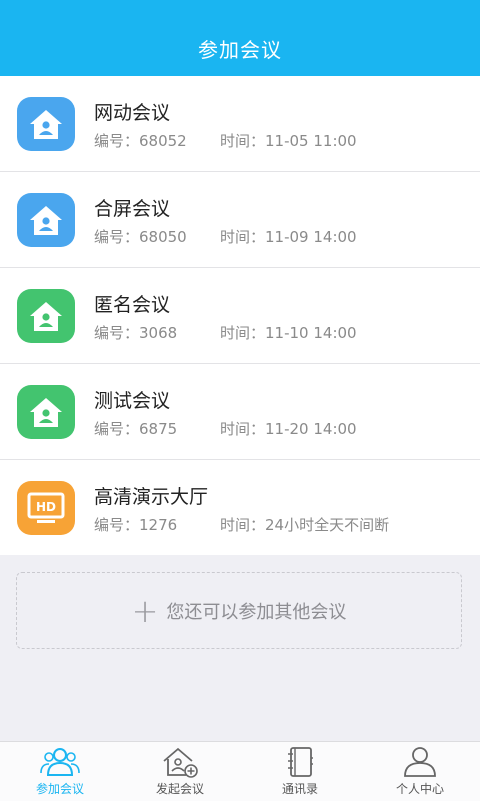  What do you see at coordinates (140, 237) in the screenshot?
I see `meeting-id: 编号：68050` at bounding box center [140, 237].